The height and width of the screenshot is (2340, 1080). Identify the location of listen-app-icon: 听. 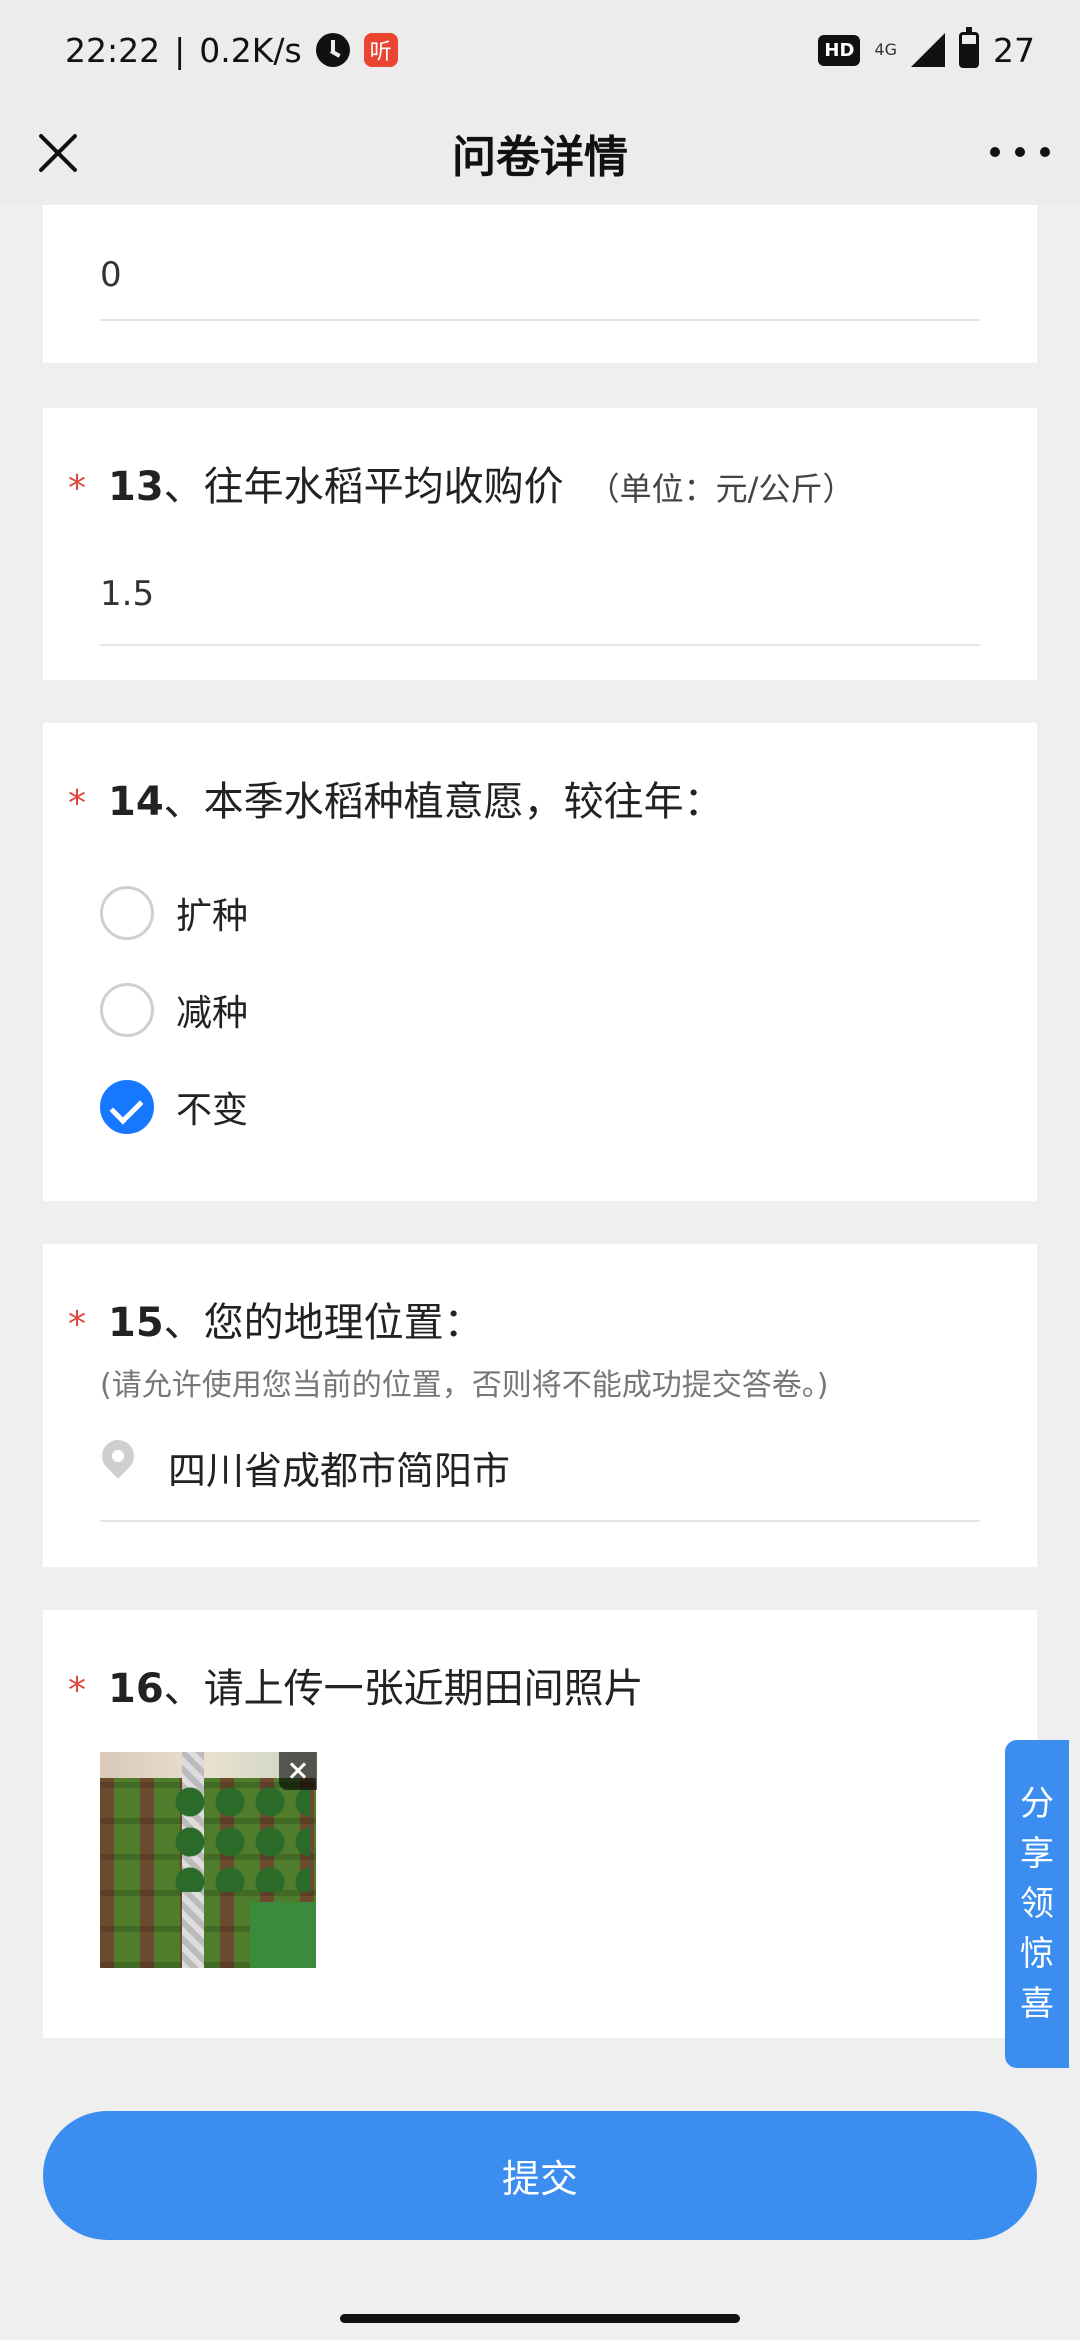
(380, 50).